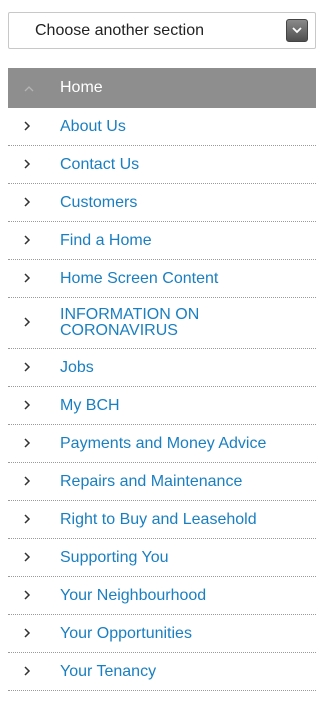 This screenshot has width=326, height=706. What do you see at coordinates (119, 30) in the screenshot?
I see `section-select-value: Choose another section` at bounding box center [119, 30].